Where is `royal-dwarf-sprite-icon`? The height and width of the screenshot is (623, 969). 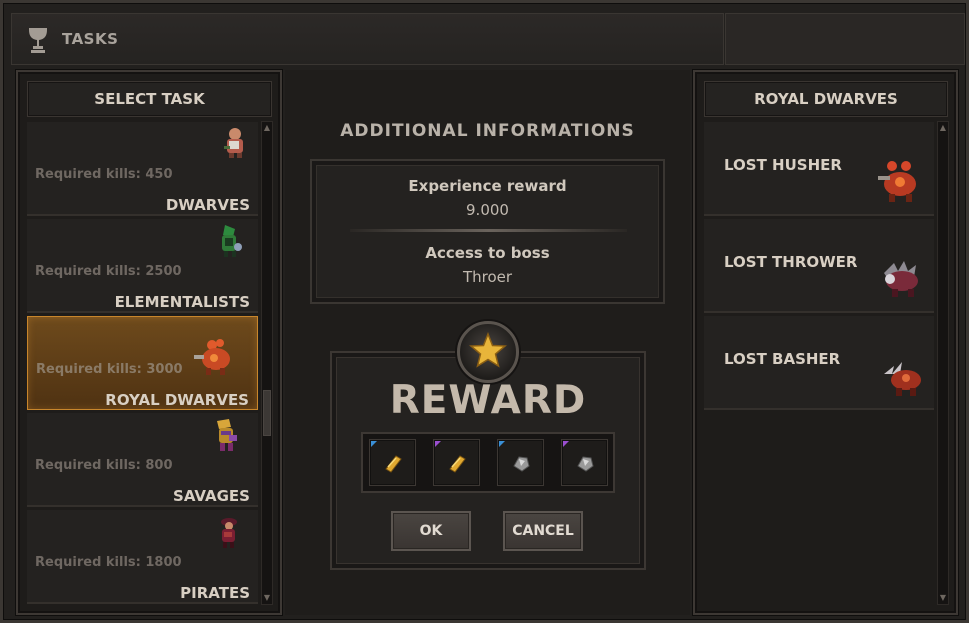
royal-dwarf-sprite-icon is located at coordinates (212, 357).